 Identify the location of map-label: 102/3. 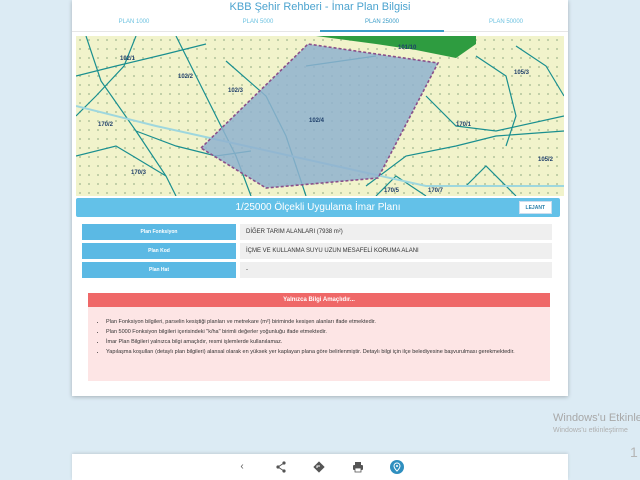
(236, 91).